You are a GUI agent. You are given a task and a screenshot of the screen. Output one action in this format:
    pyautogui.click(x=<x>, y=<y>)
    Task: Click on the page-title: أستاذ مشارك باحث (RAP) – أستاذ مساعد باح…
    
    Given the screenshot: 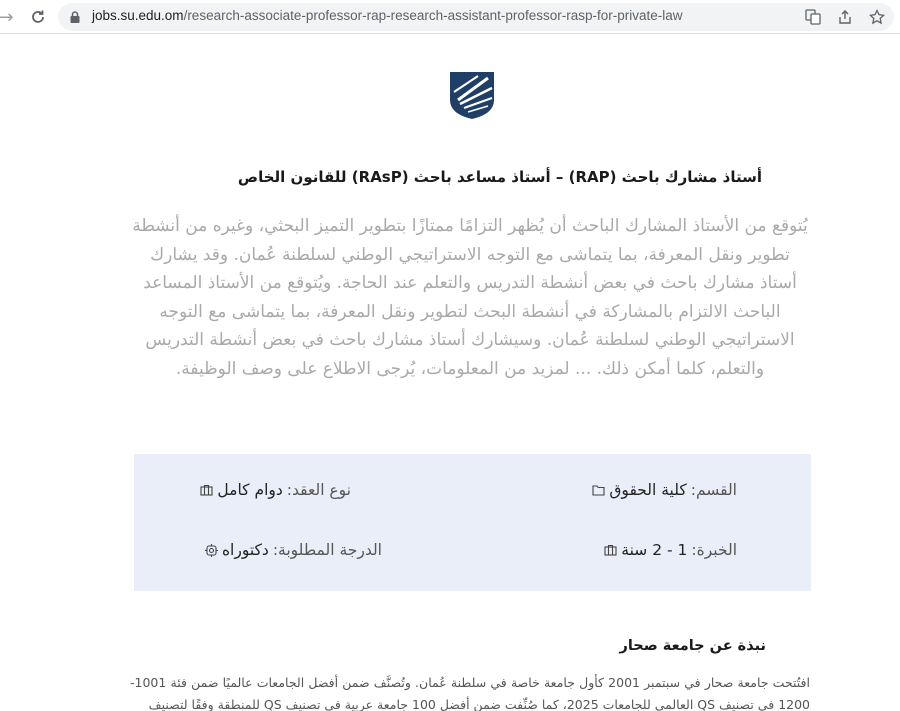 What is the action you would take?
    pyautogui.click(x=499, y=177)
    